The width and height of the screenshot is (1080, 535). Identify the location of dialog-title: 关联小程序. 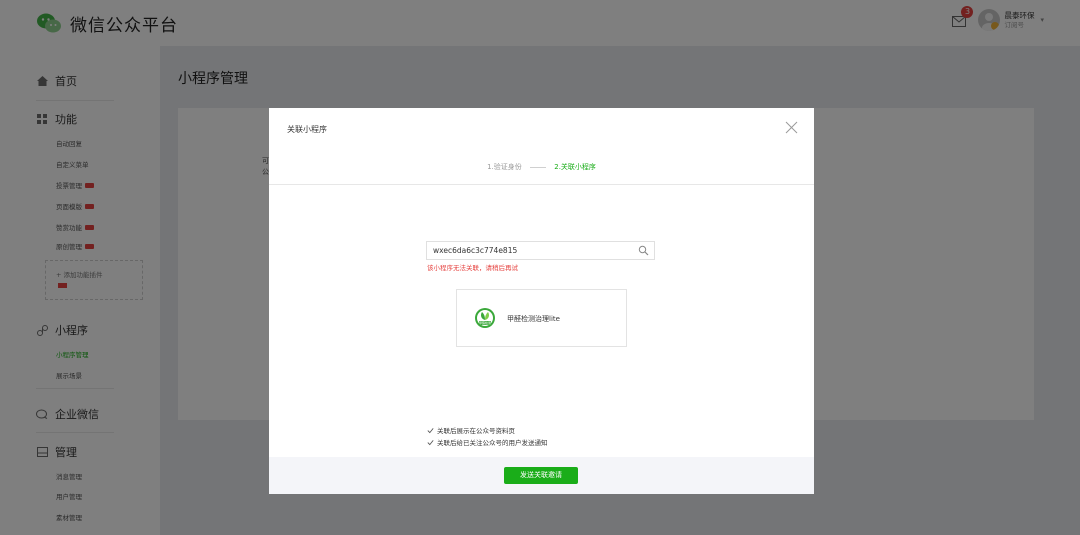
(307, 129).